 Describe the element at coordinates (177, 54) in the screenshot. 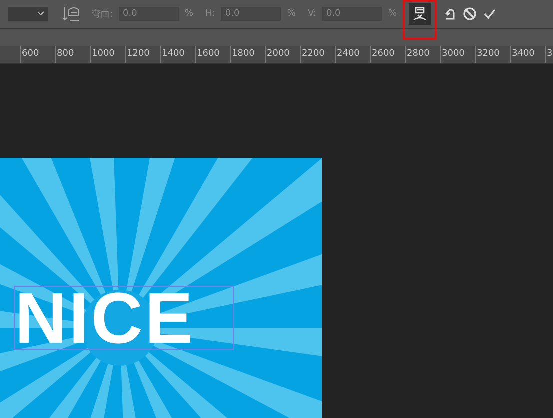

I see `ruler-label: 1400` at that location.